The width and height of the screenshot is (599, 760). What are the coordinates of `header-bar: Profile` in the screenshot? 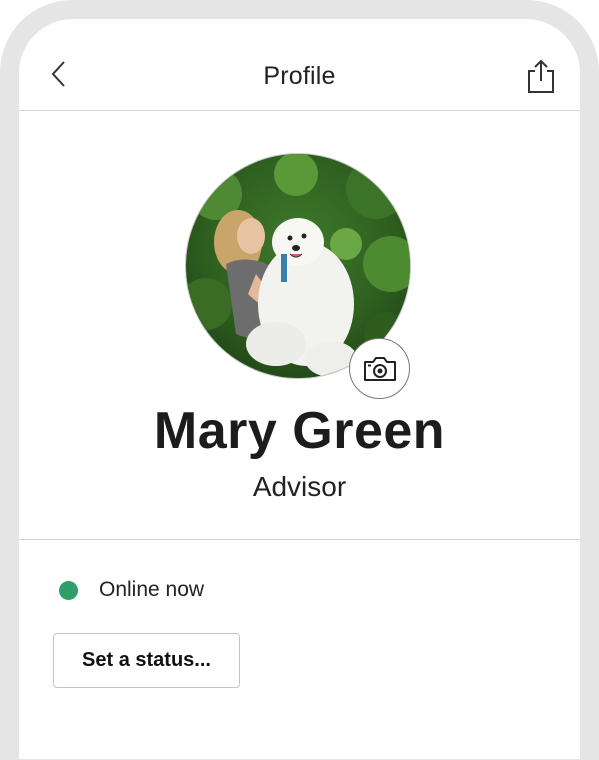 It's located at (299, 65).